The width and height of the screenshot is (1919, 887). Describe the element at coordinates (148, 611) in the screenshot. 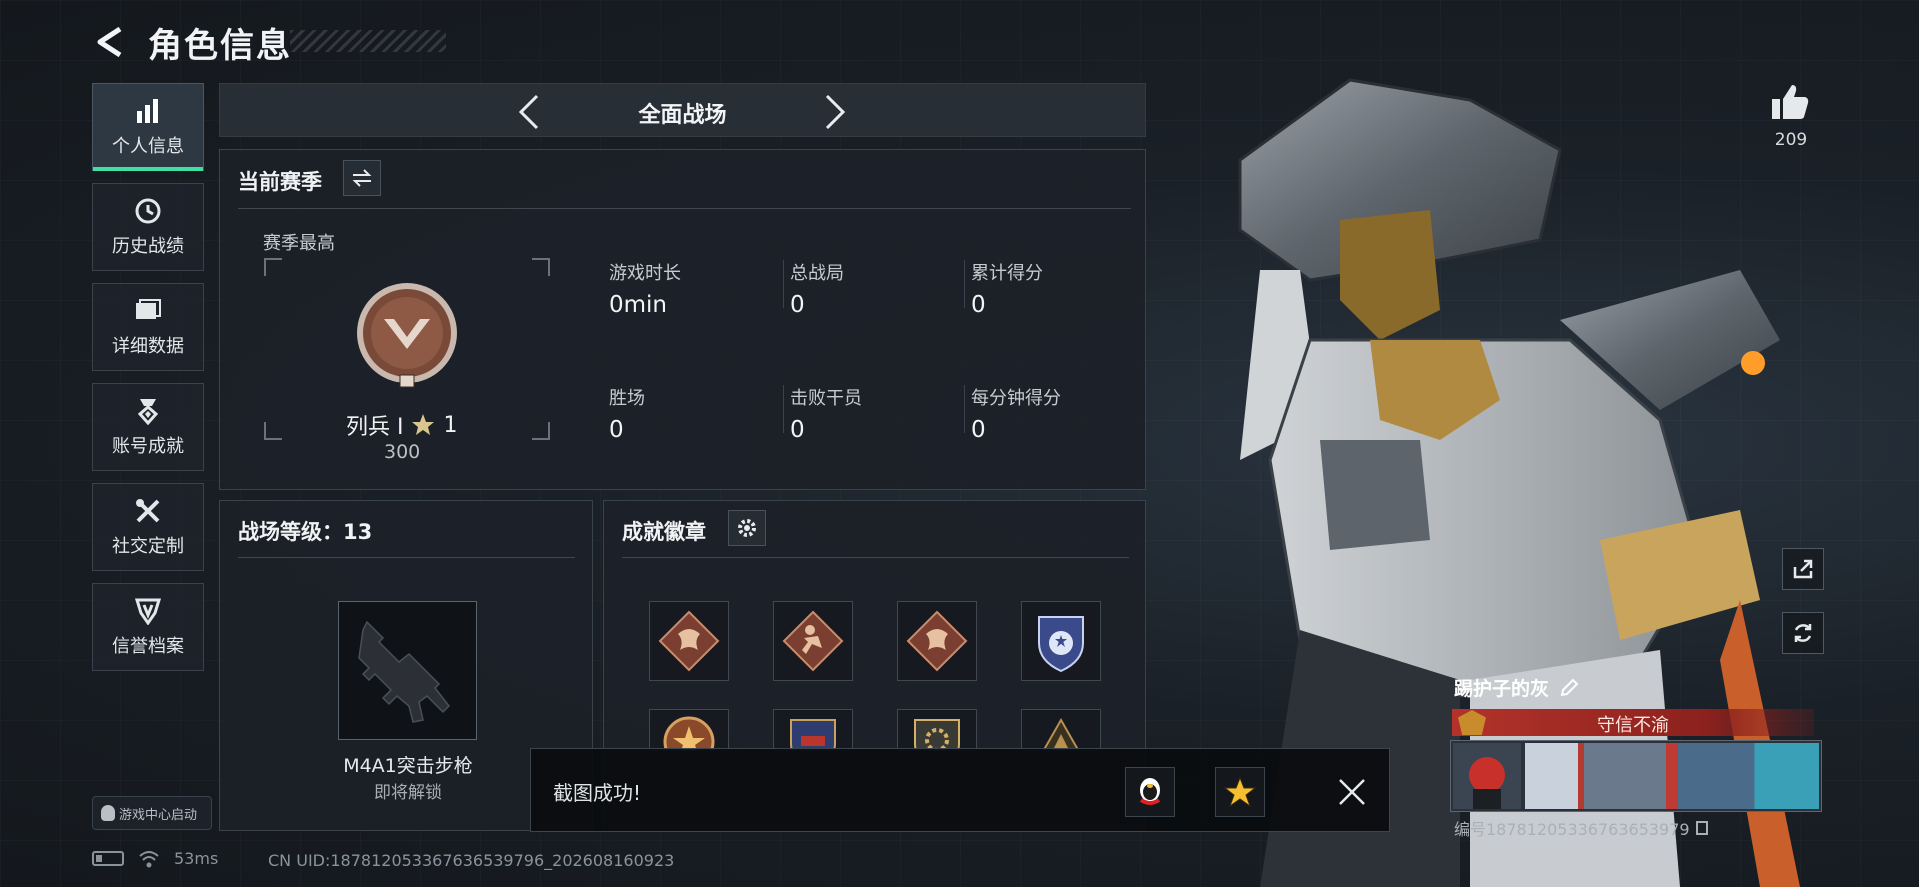

I see `shield-icon` at that location.